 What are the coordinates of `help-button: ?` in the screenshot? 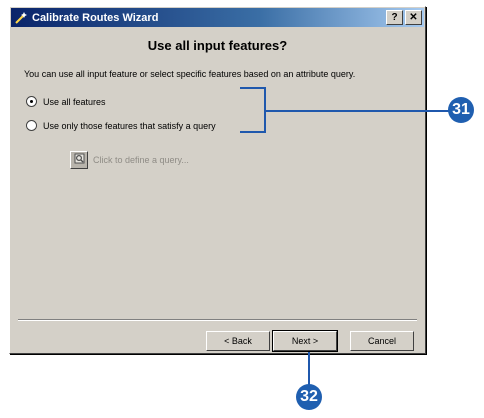 It's located at (394, 17).